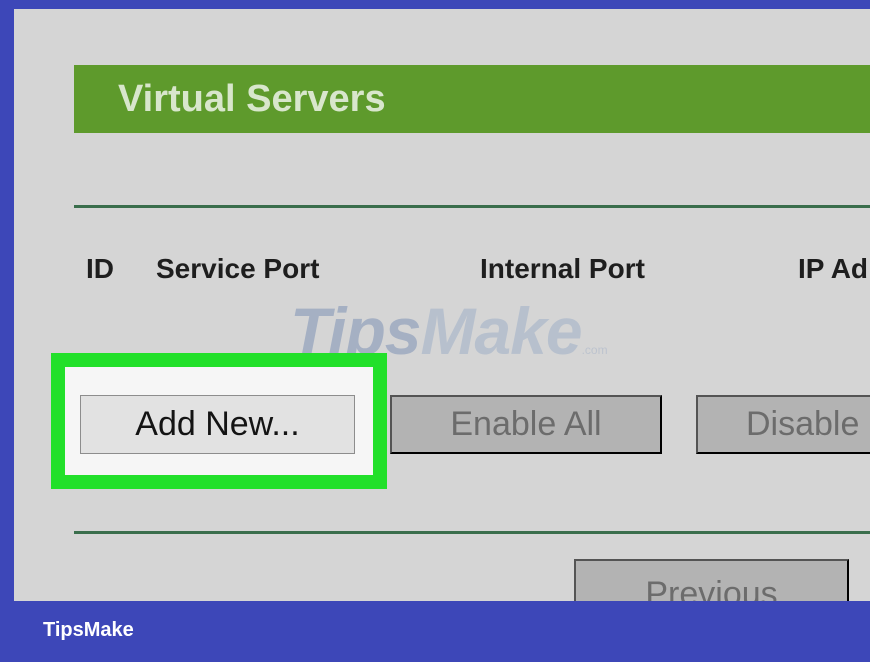 The image size is (870, 662). I want to click on enable-all-button: Enable All, so click(526, 424).